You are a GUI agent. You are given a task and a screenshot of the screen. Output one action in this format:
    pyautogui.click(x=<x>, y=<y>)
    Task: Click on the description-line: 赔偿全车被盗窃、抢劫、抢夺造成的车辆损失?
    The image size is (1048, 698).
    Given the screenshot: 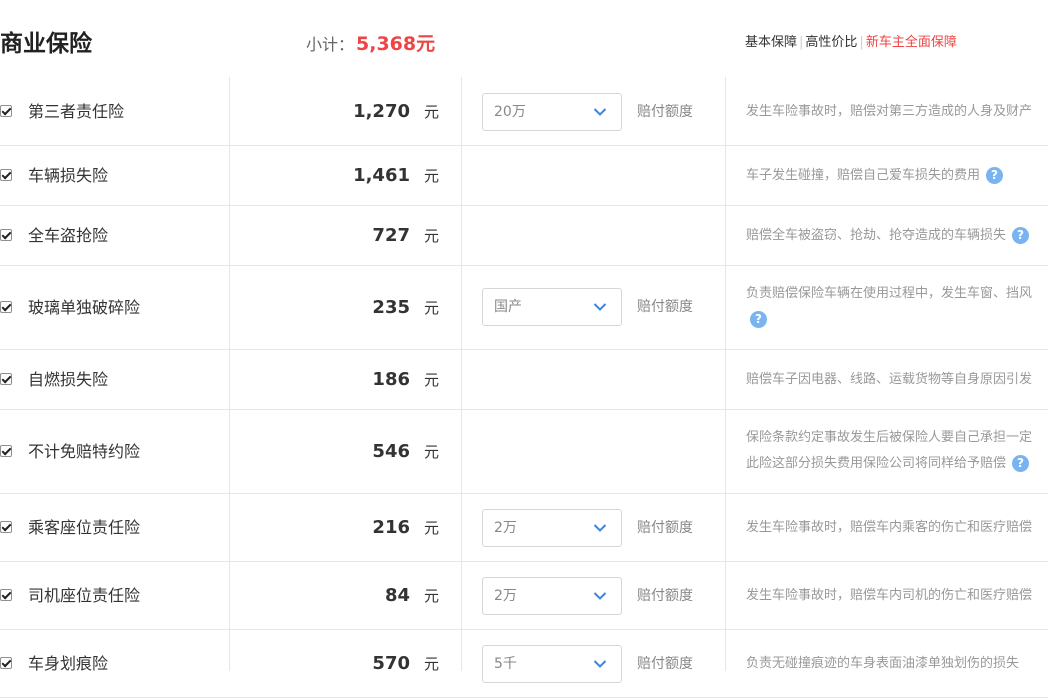 What is the action you would take?
    pyautogui.click(x=888, y=236)
    